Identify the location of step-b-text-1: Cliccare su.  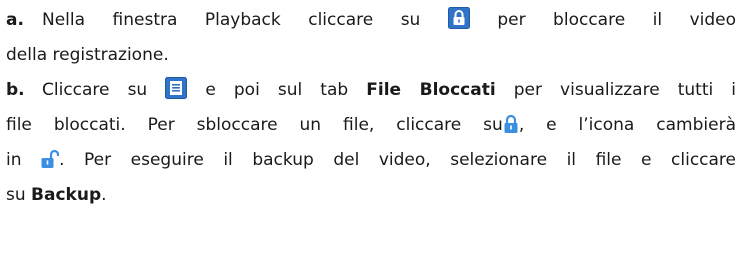
(95, 90).